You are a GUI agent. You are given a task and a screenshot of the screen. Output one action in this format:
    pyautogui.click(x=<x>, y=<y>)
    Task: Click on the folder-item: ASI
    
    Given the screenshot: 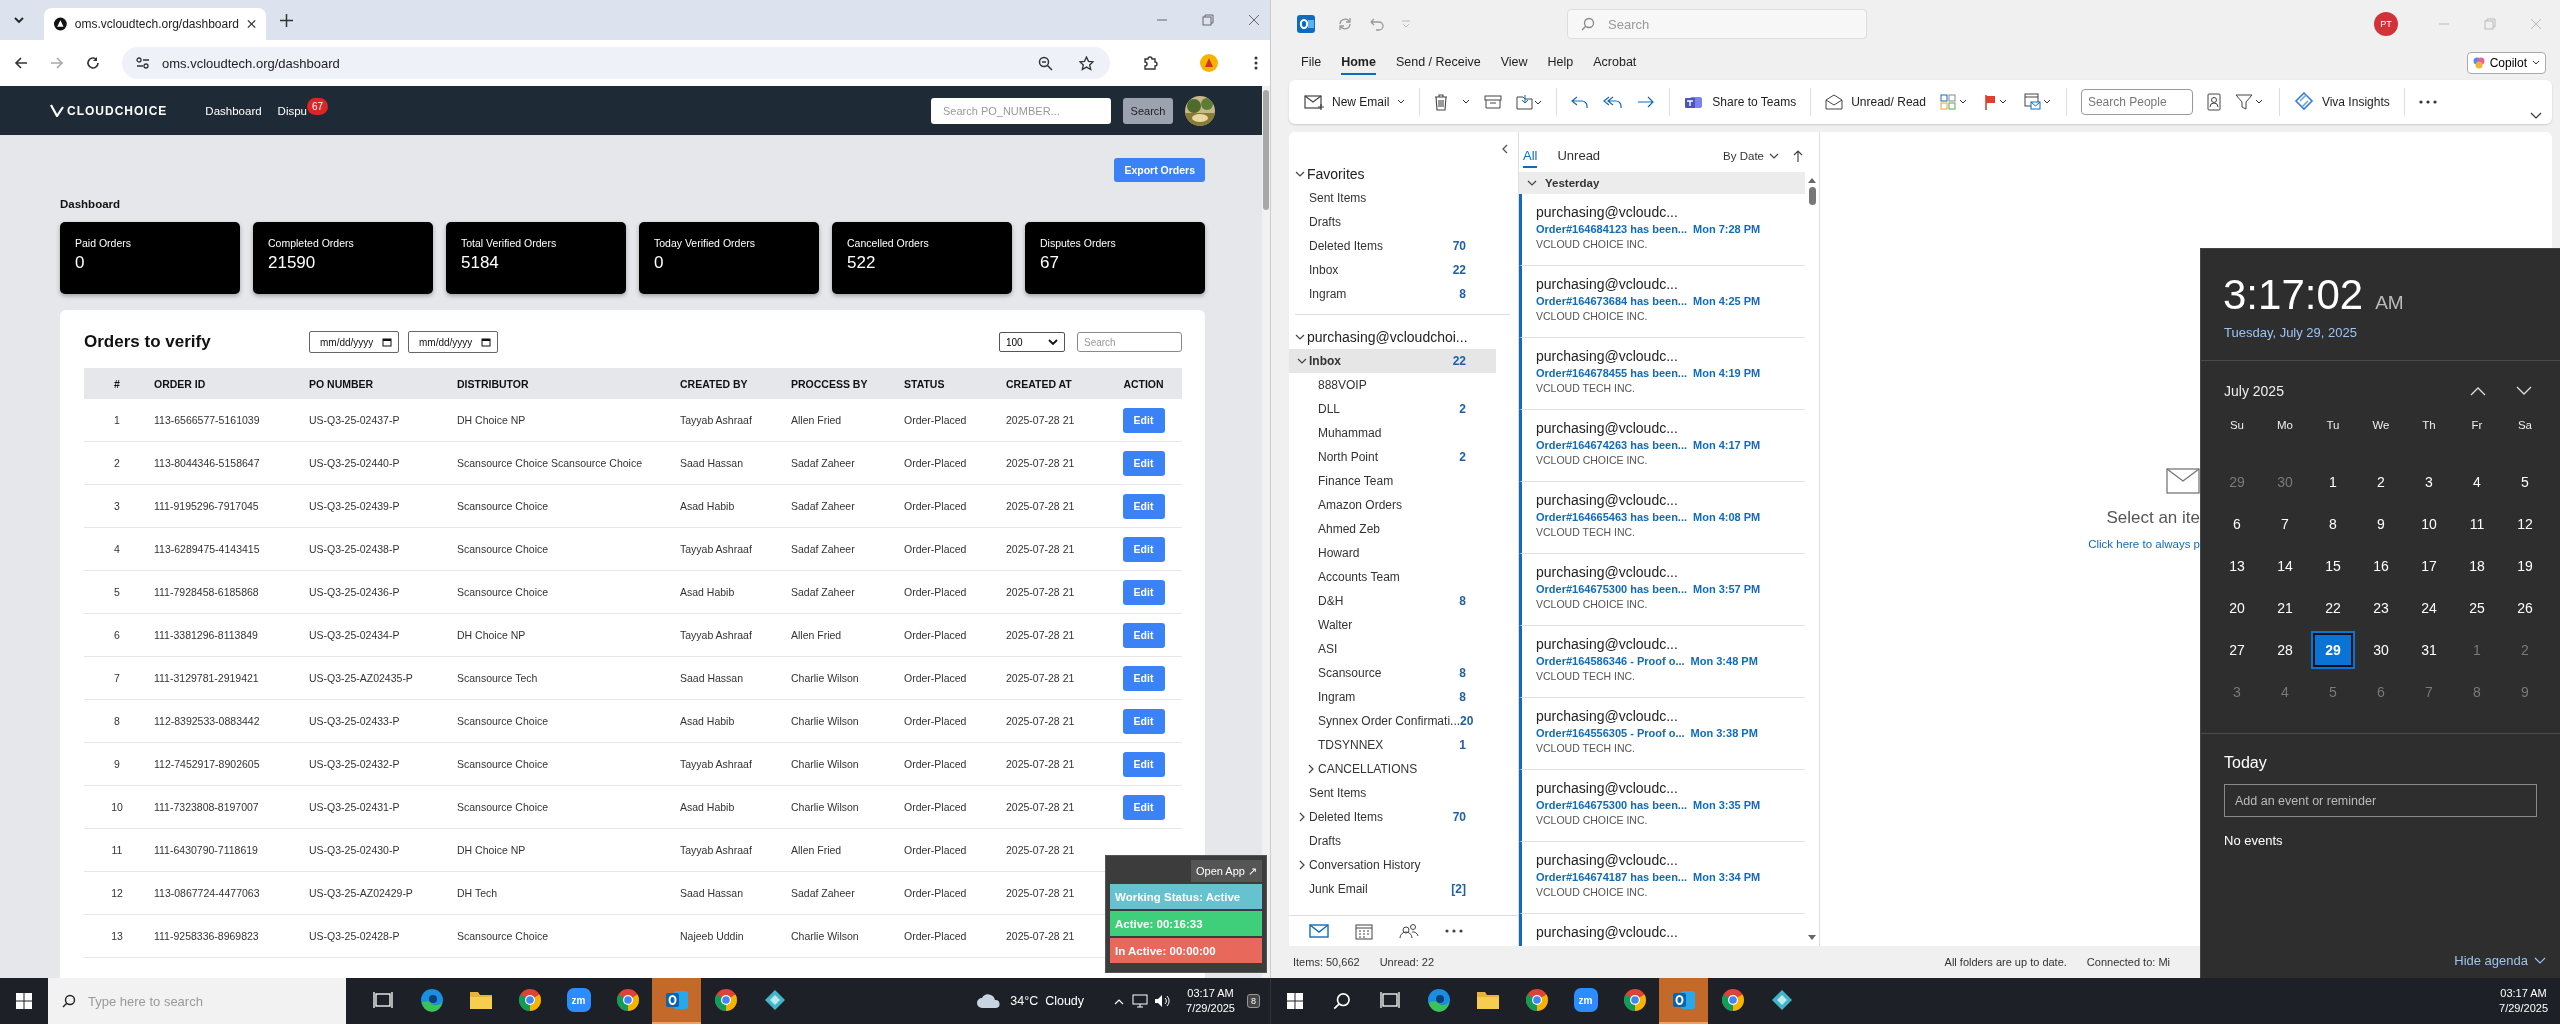 What is the action you would take?
    pyautogui.click(x=1392, y=649)
    